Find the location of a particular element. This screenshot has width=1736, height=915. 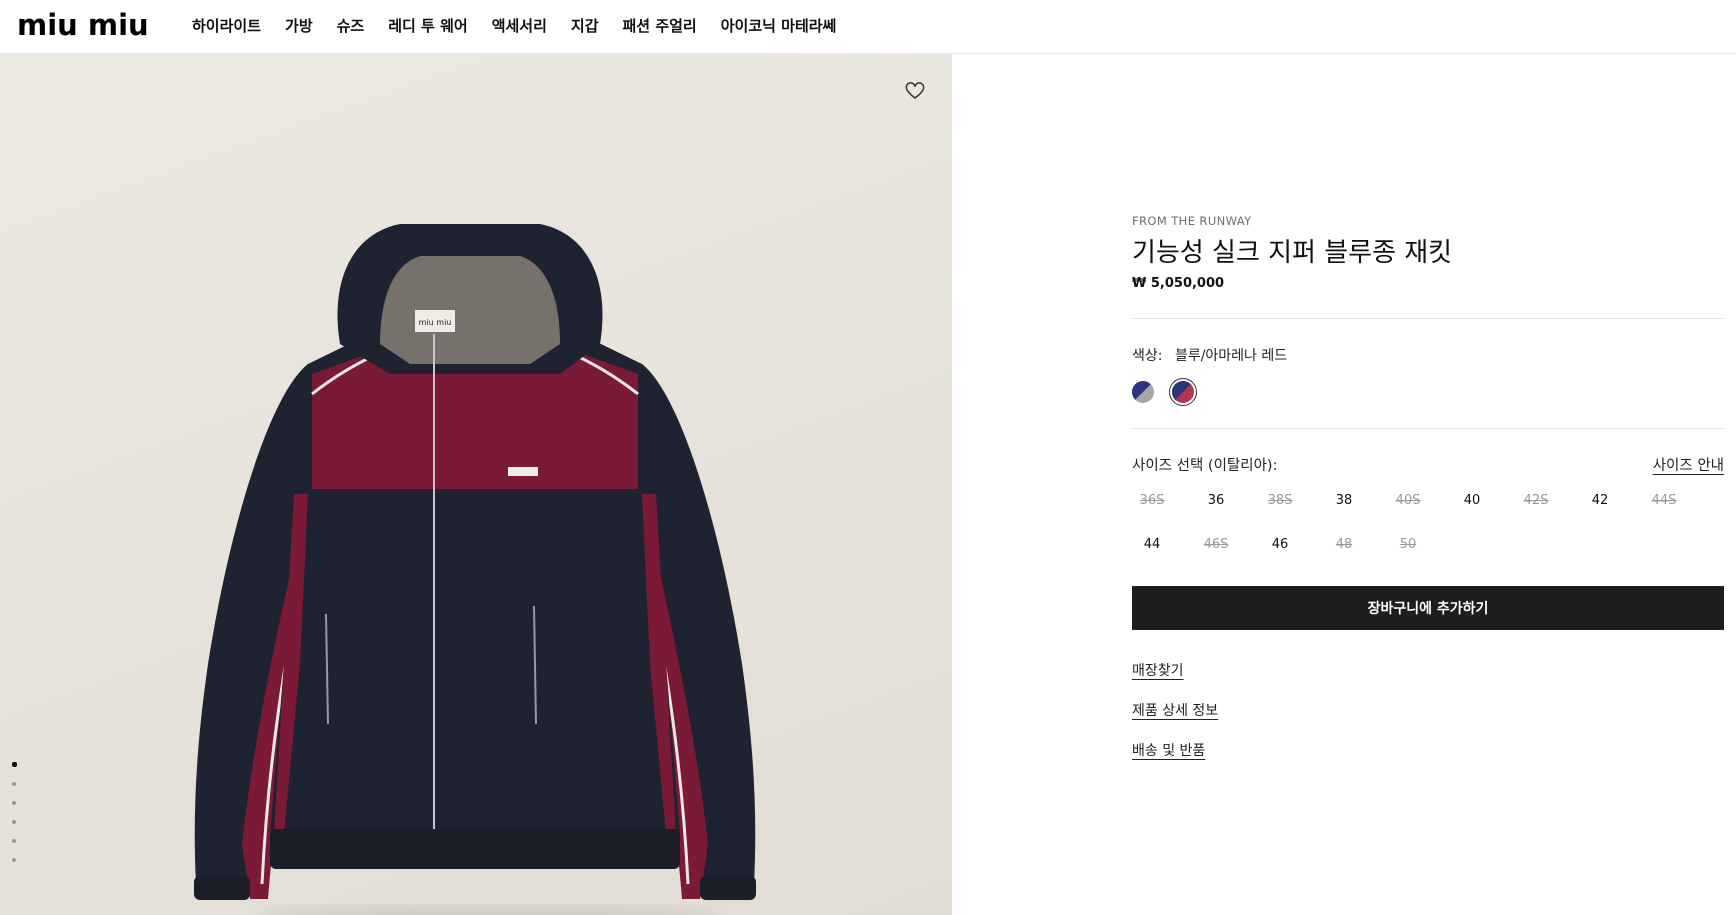

product-details-link: 제품 상세 정보 is located at coordinates (1175, 710).